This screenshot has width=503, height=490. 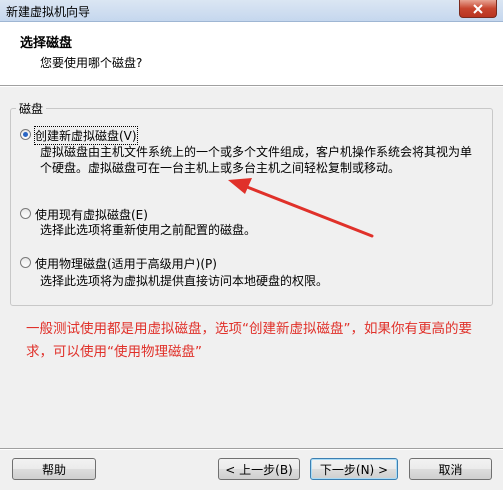 What do you see at coordinates (220, 168) in the screenshot?
I see `desc-line: 个硬盘。虚拟磁盘可在一台主机上或多台主机之间轻松复制或移动。` at bounding box center [220, 168].